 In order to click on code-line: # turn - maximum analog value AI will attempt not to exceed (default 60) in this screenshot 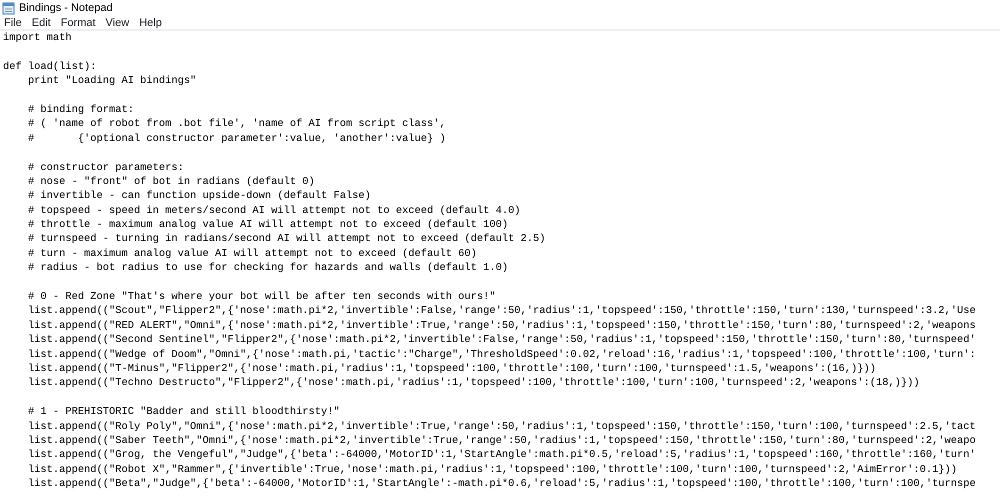, I will do `click(251, 254)`.